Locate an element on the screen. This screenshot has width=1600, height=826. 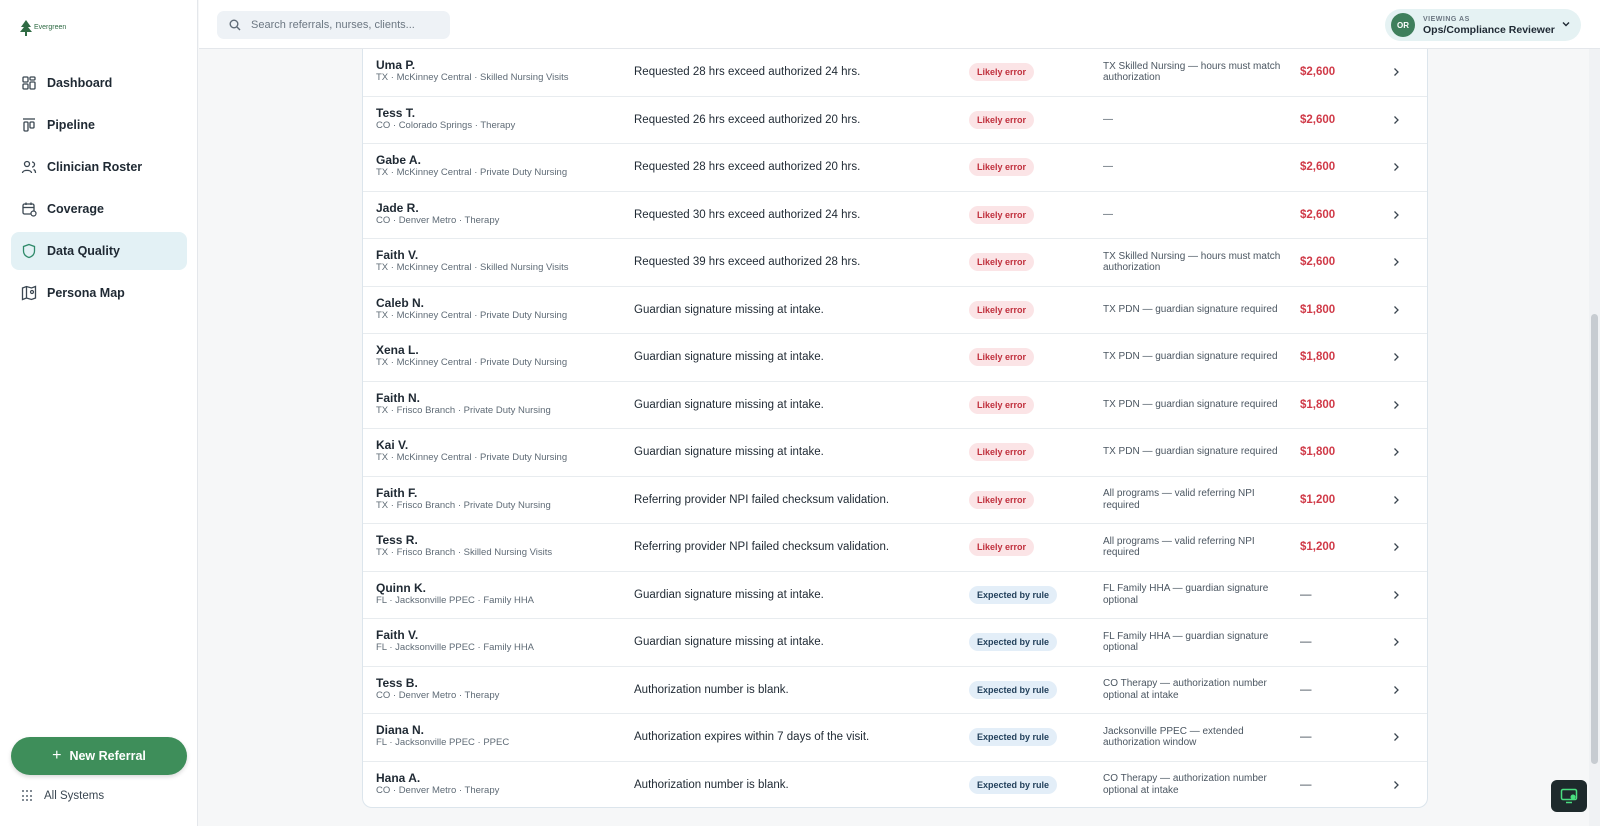
top-bar: OR VIEWING AS Ops/Compliance Reviewer is located at coordinates (899, 24).